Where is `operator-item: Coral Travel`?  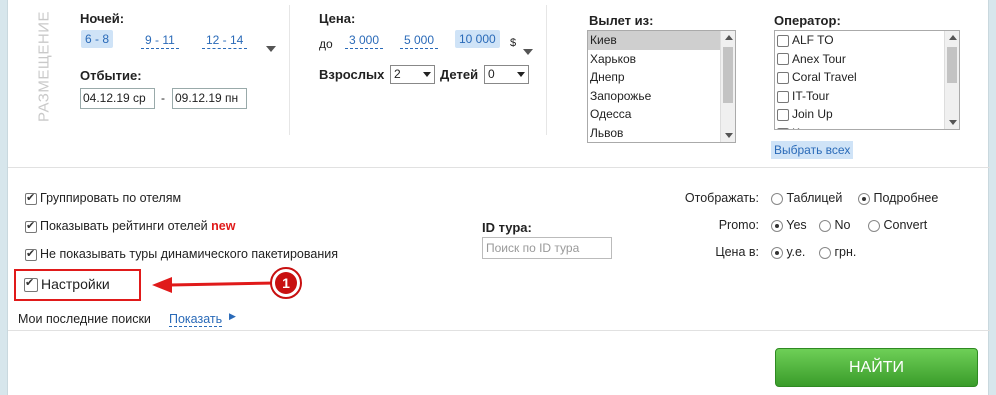
operator-item: Coral Travel is located at coordinates (867, 77).